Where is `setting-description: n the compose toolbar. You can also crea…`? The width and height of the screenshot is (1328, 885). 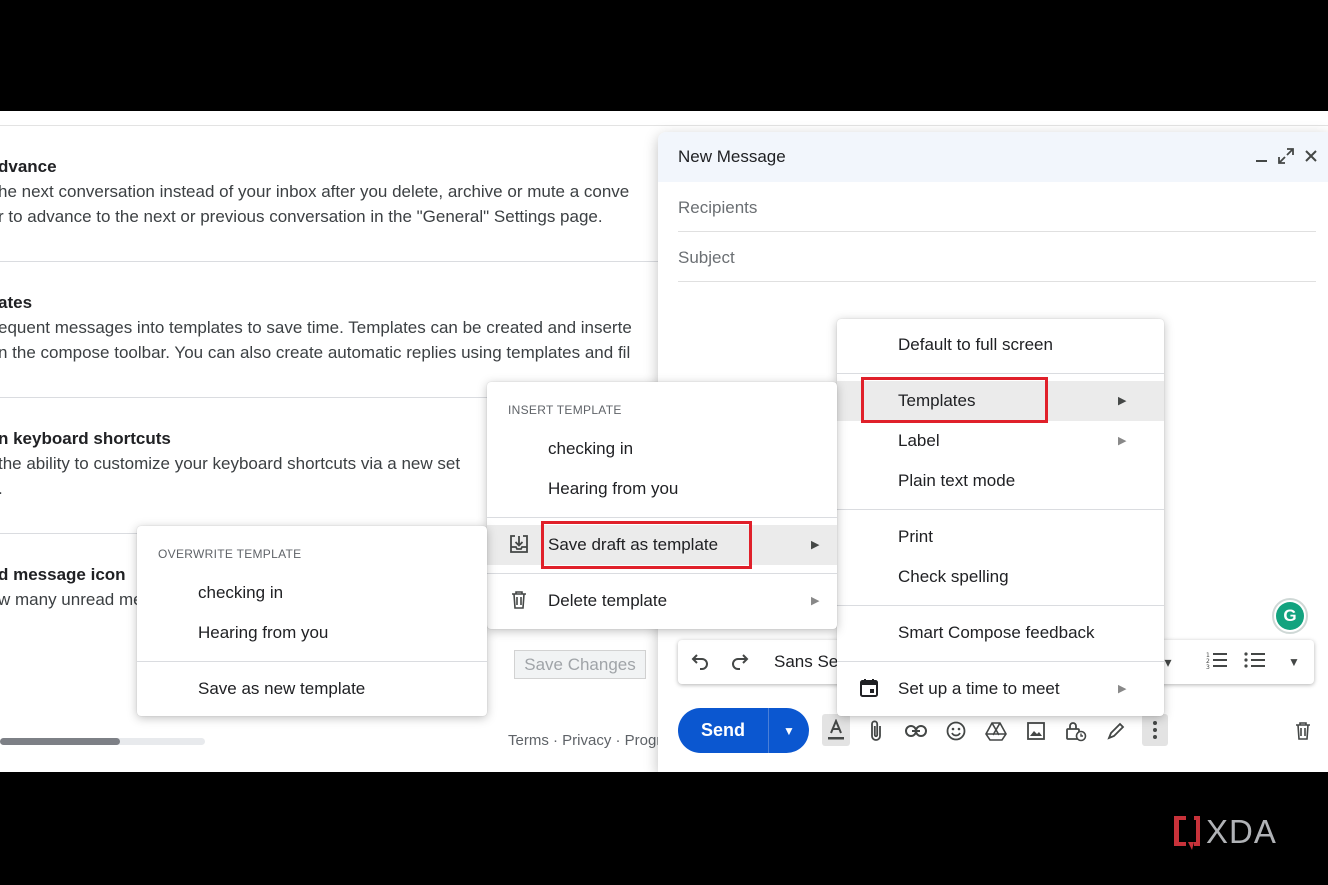 setting-description: n the compose toolbar. You can also crea… is located at coordinates (315, 352).